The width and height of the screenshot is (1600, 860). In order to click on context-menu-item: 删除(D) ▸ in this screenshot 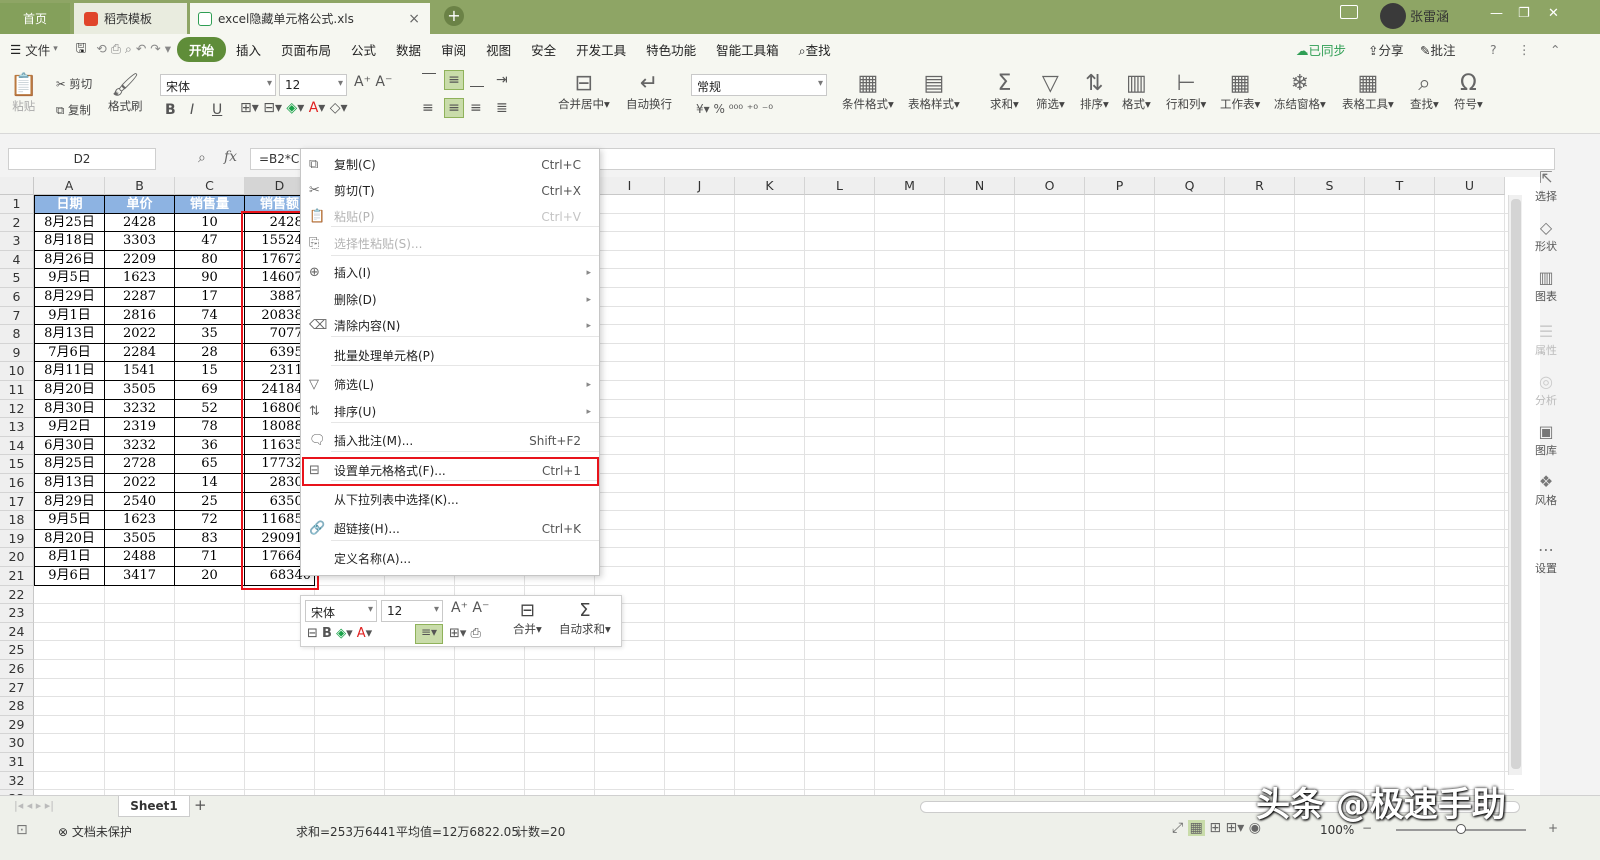, I will do `click(450, 300)`.